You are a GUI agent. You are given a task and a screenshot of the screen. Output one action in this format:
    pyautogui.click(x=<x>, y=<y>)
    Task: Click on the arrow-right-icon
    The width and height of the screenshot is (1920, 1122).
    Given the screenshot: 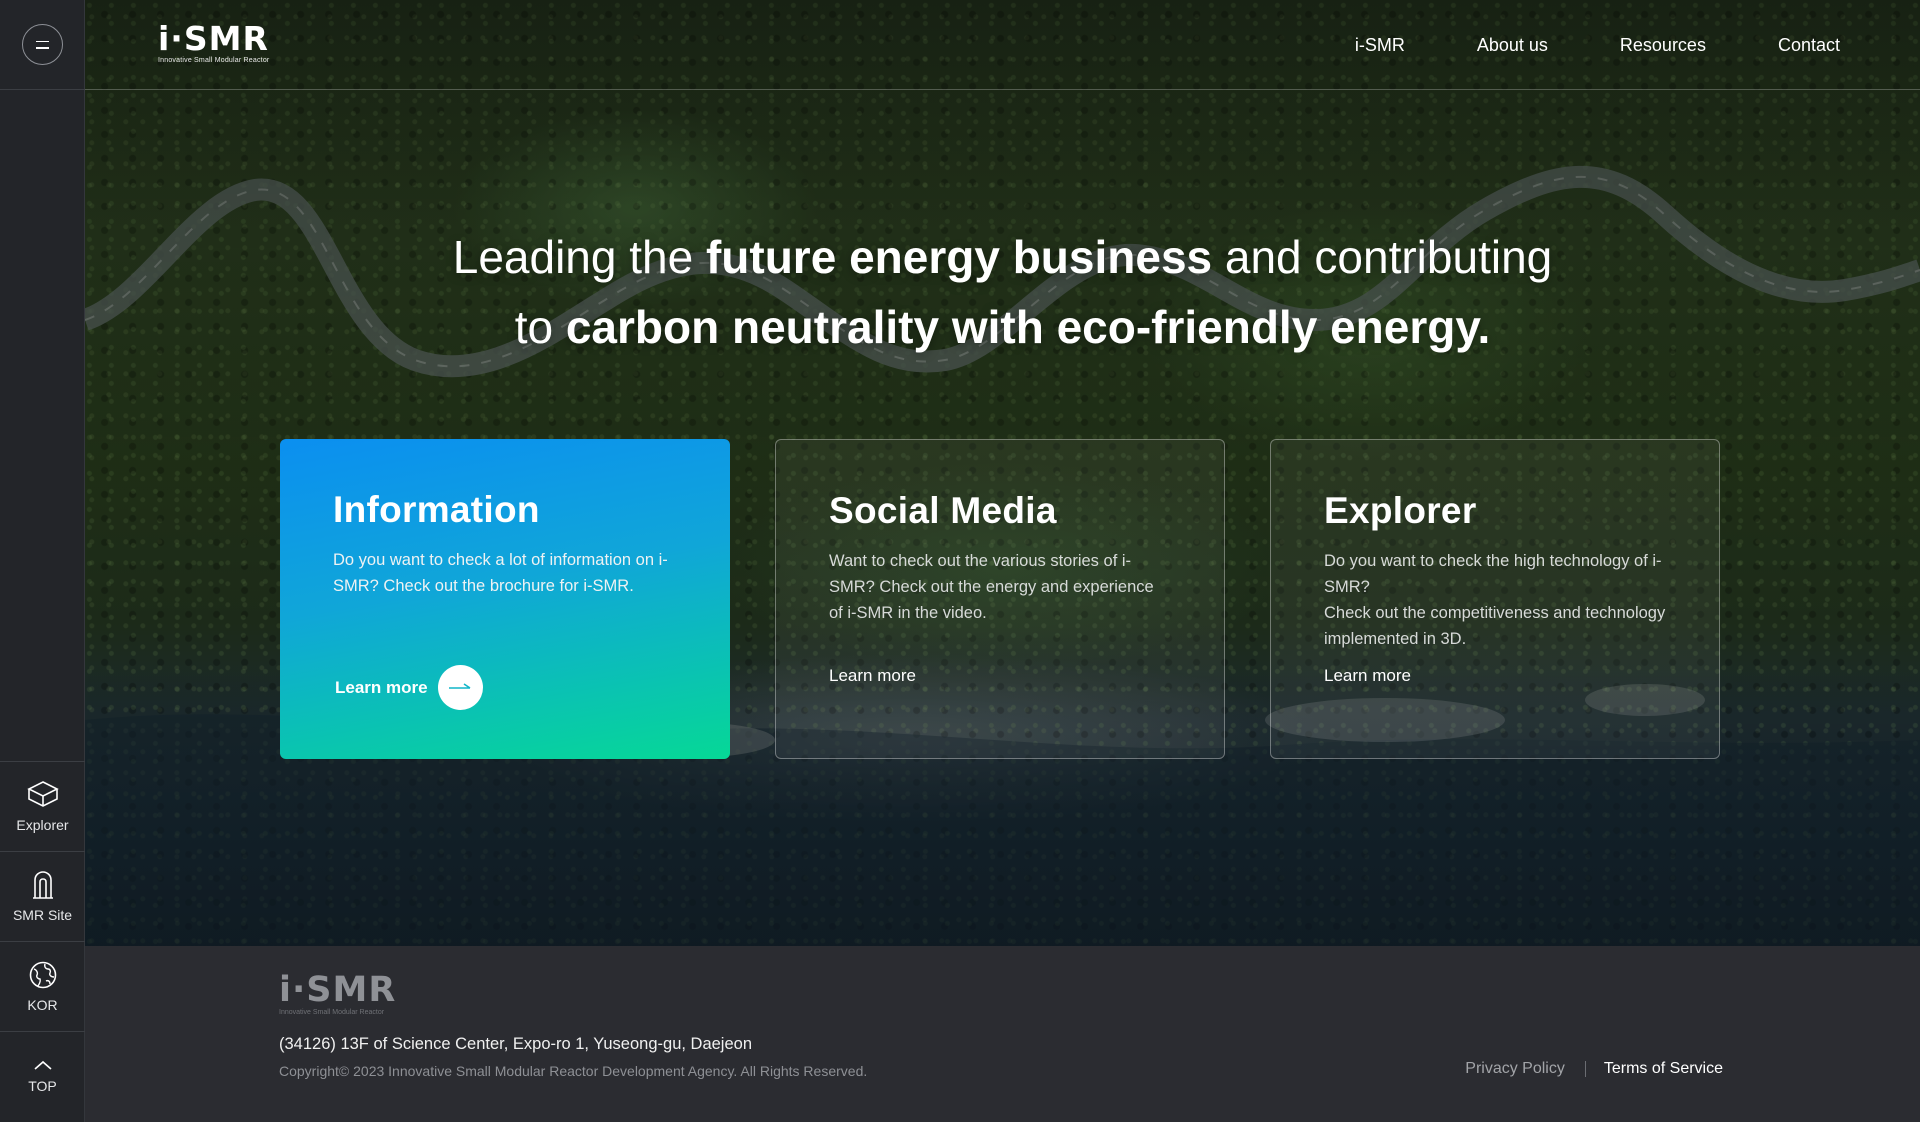 What is the action you would take?
    pyautogui.click(x=460, y=687)
    